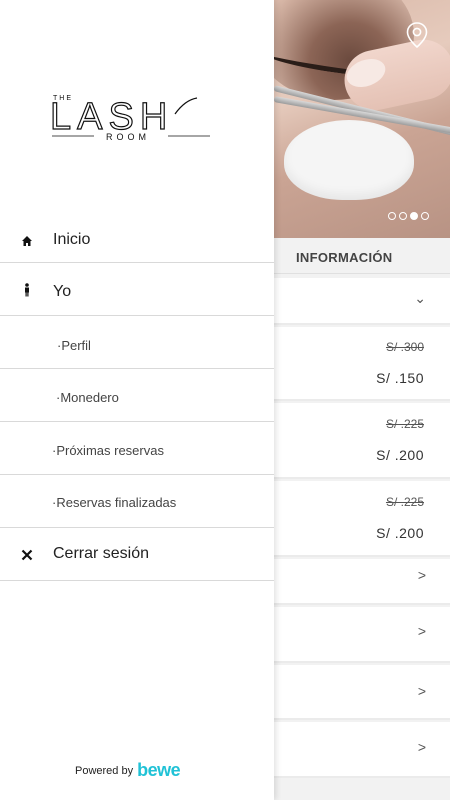  What do you see at coordinates (137, 343) in the screenshot?
I see `menu-item-profile: ·Perfil` at bounding box center [137, 343].